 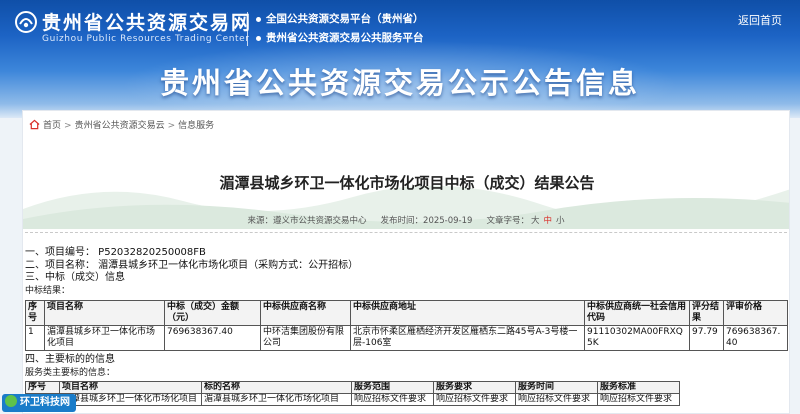 What do you see at coordinates (755, 338) in the screenshot?
I see `cell-price: 769638367.40` at bounding box center [755, 338].